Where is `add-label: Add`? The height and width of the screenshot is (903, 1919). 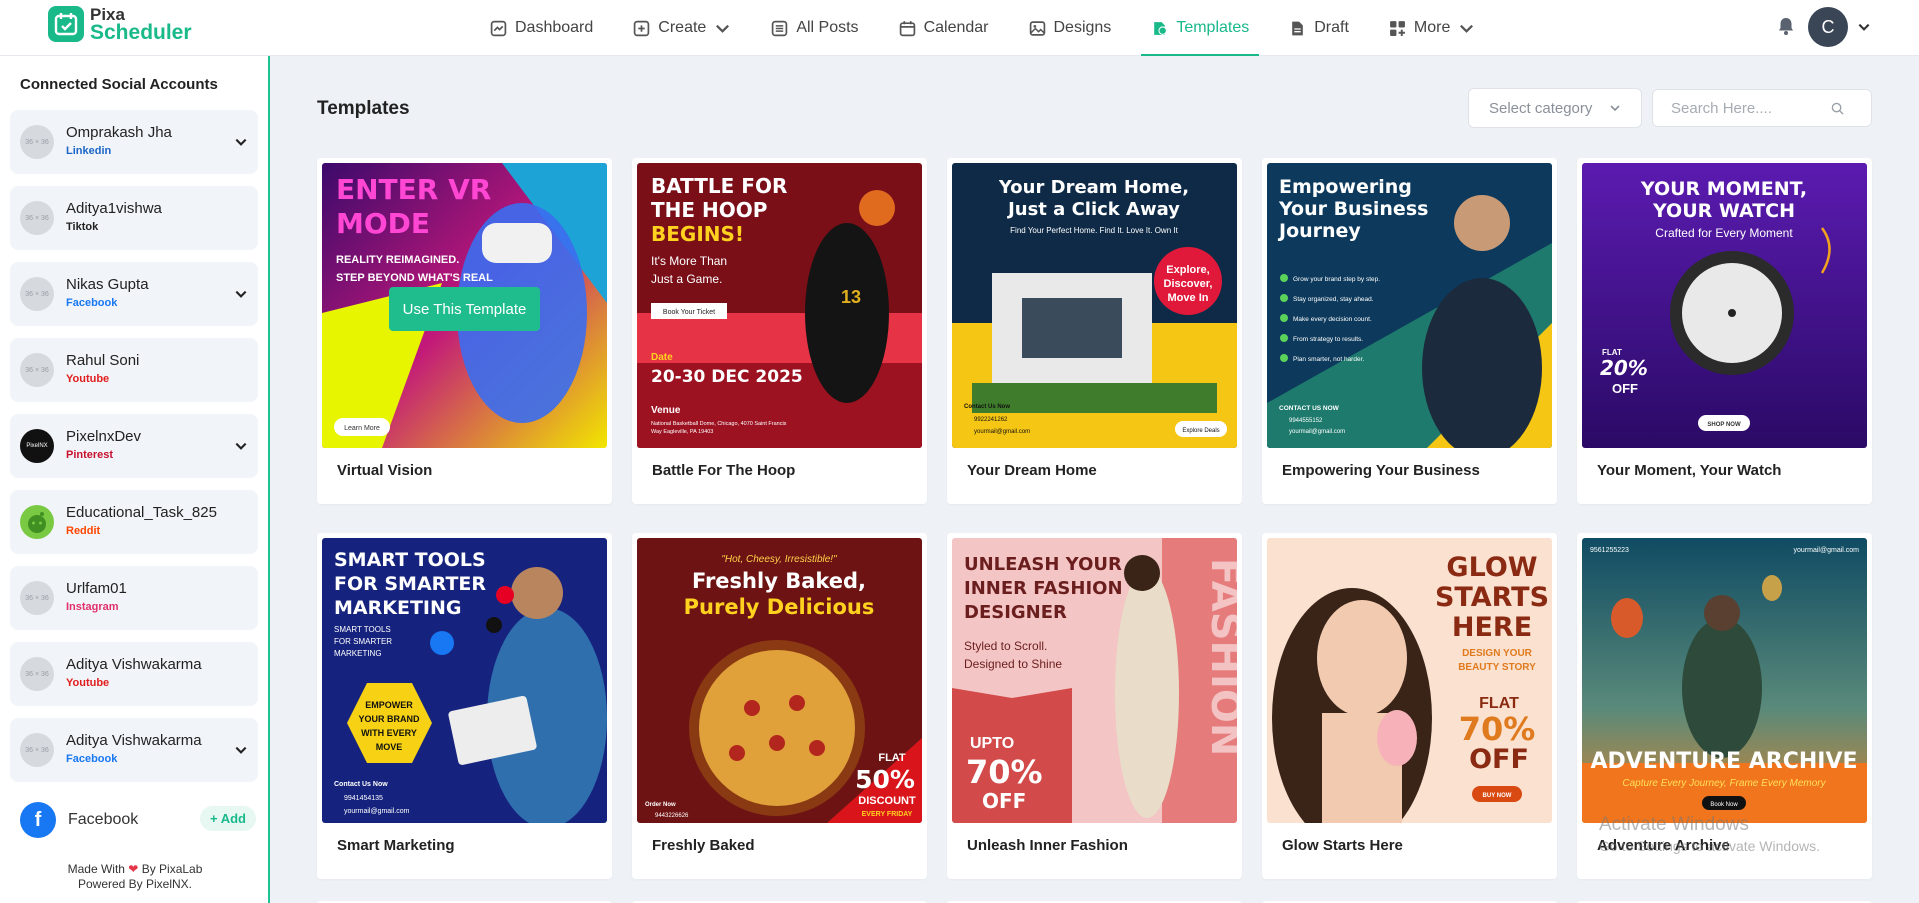
add-label: Add is located at coordinates (233, 818).